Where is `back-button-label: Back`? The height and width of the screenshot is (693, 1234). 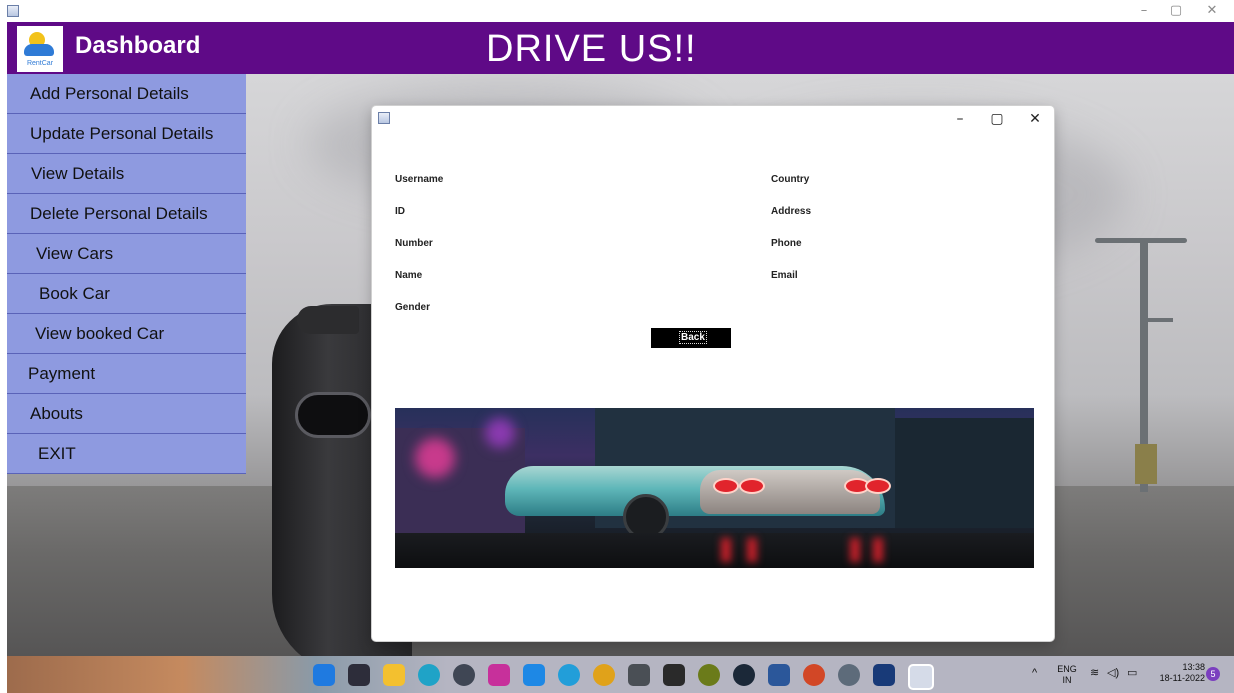
back-button-label: Back is located at coordinates (693, 337).